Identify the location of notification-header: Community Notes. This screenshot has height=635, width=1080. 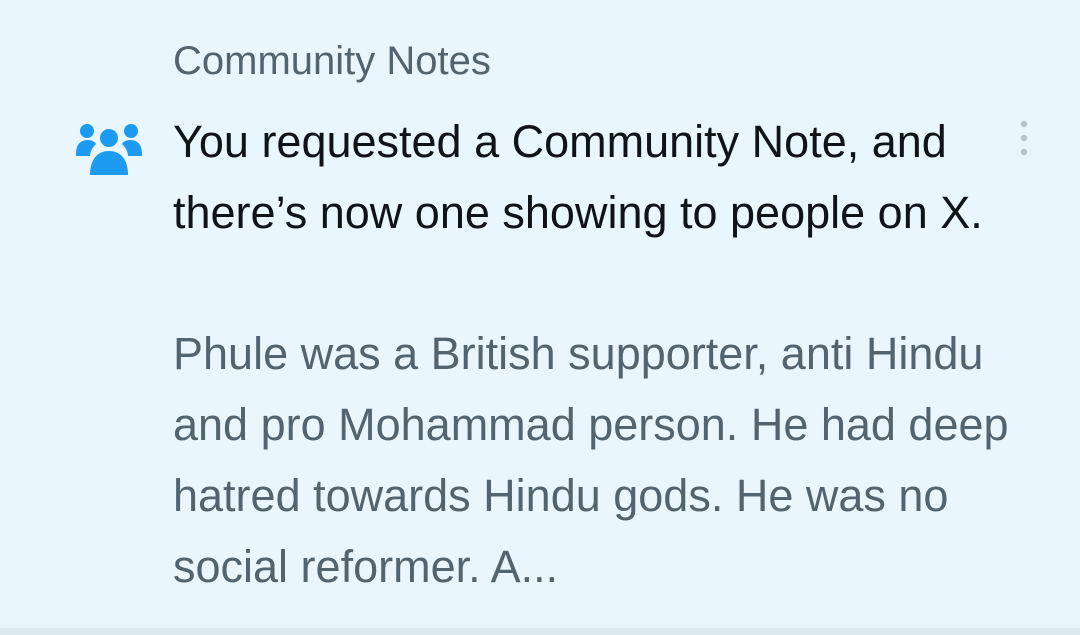
(332, 61).